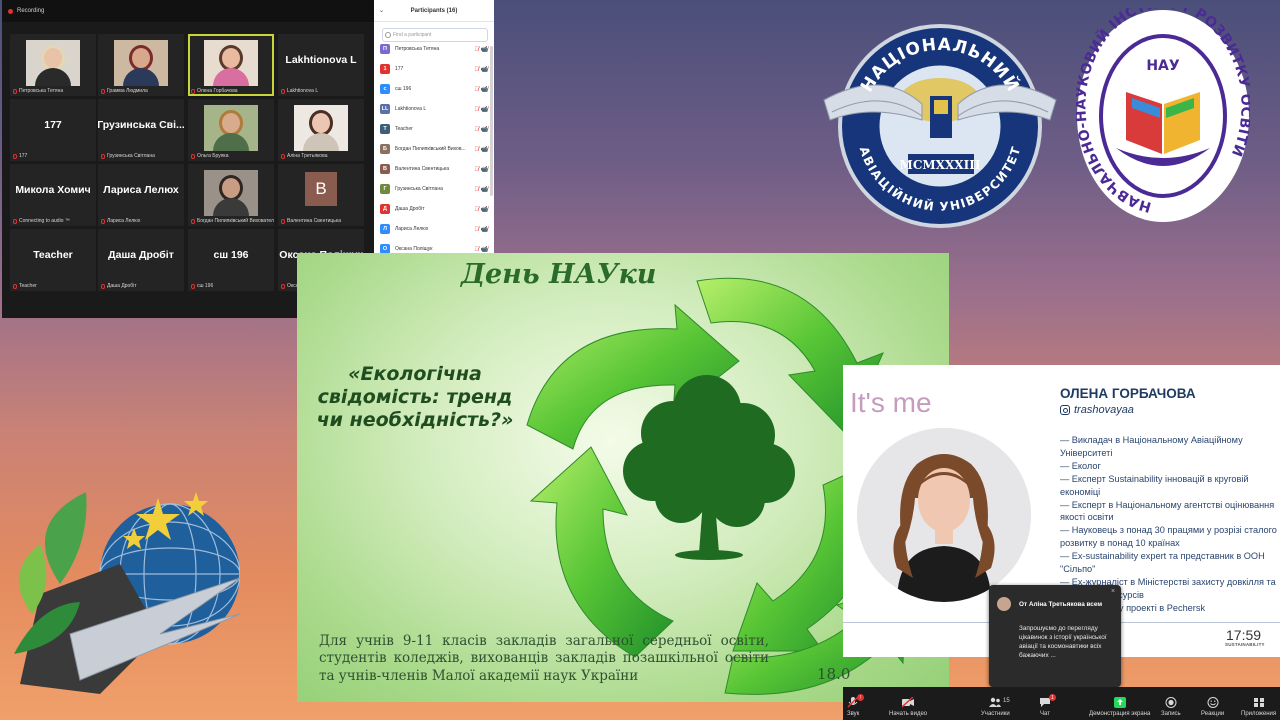  What do you see at coordinates (434, 49) in the screenshot?
I see `participant-row: П Петровська Тетяна 🎙̸ 📹̸` at bounding box center [434, 49].